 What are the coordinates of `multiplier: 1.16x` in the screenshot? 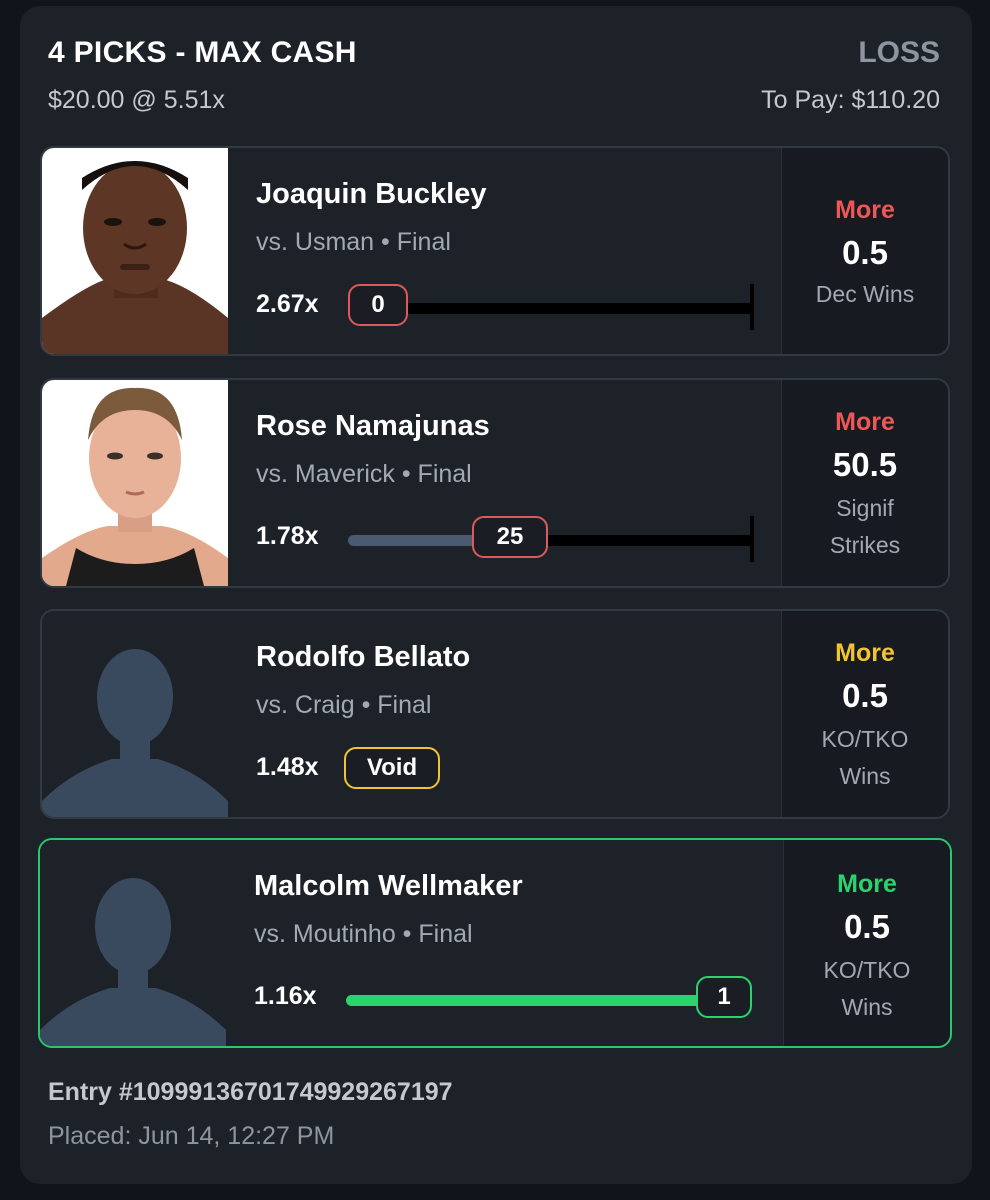 It's located at (285, 996).